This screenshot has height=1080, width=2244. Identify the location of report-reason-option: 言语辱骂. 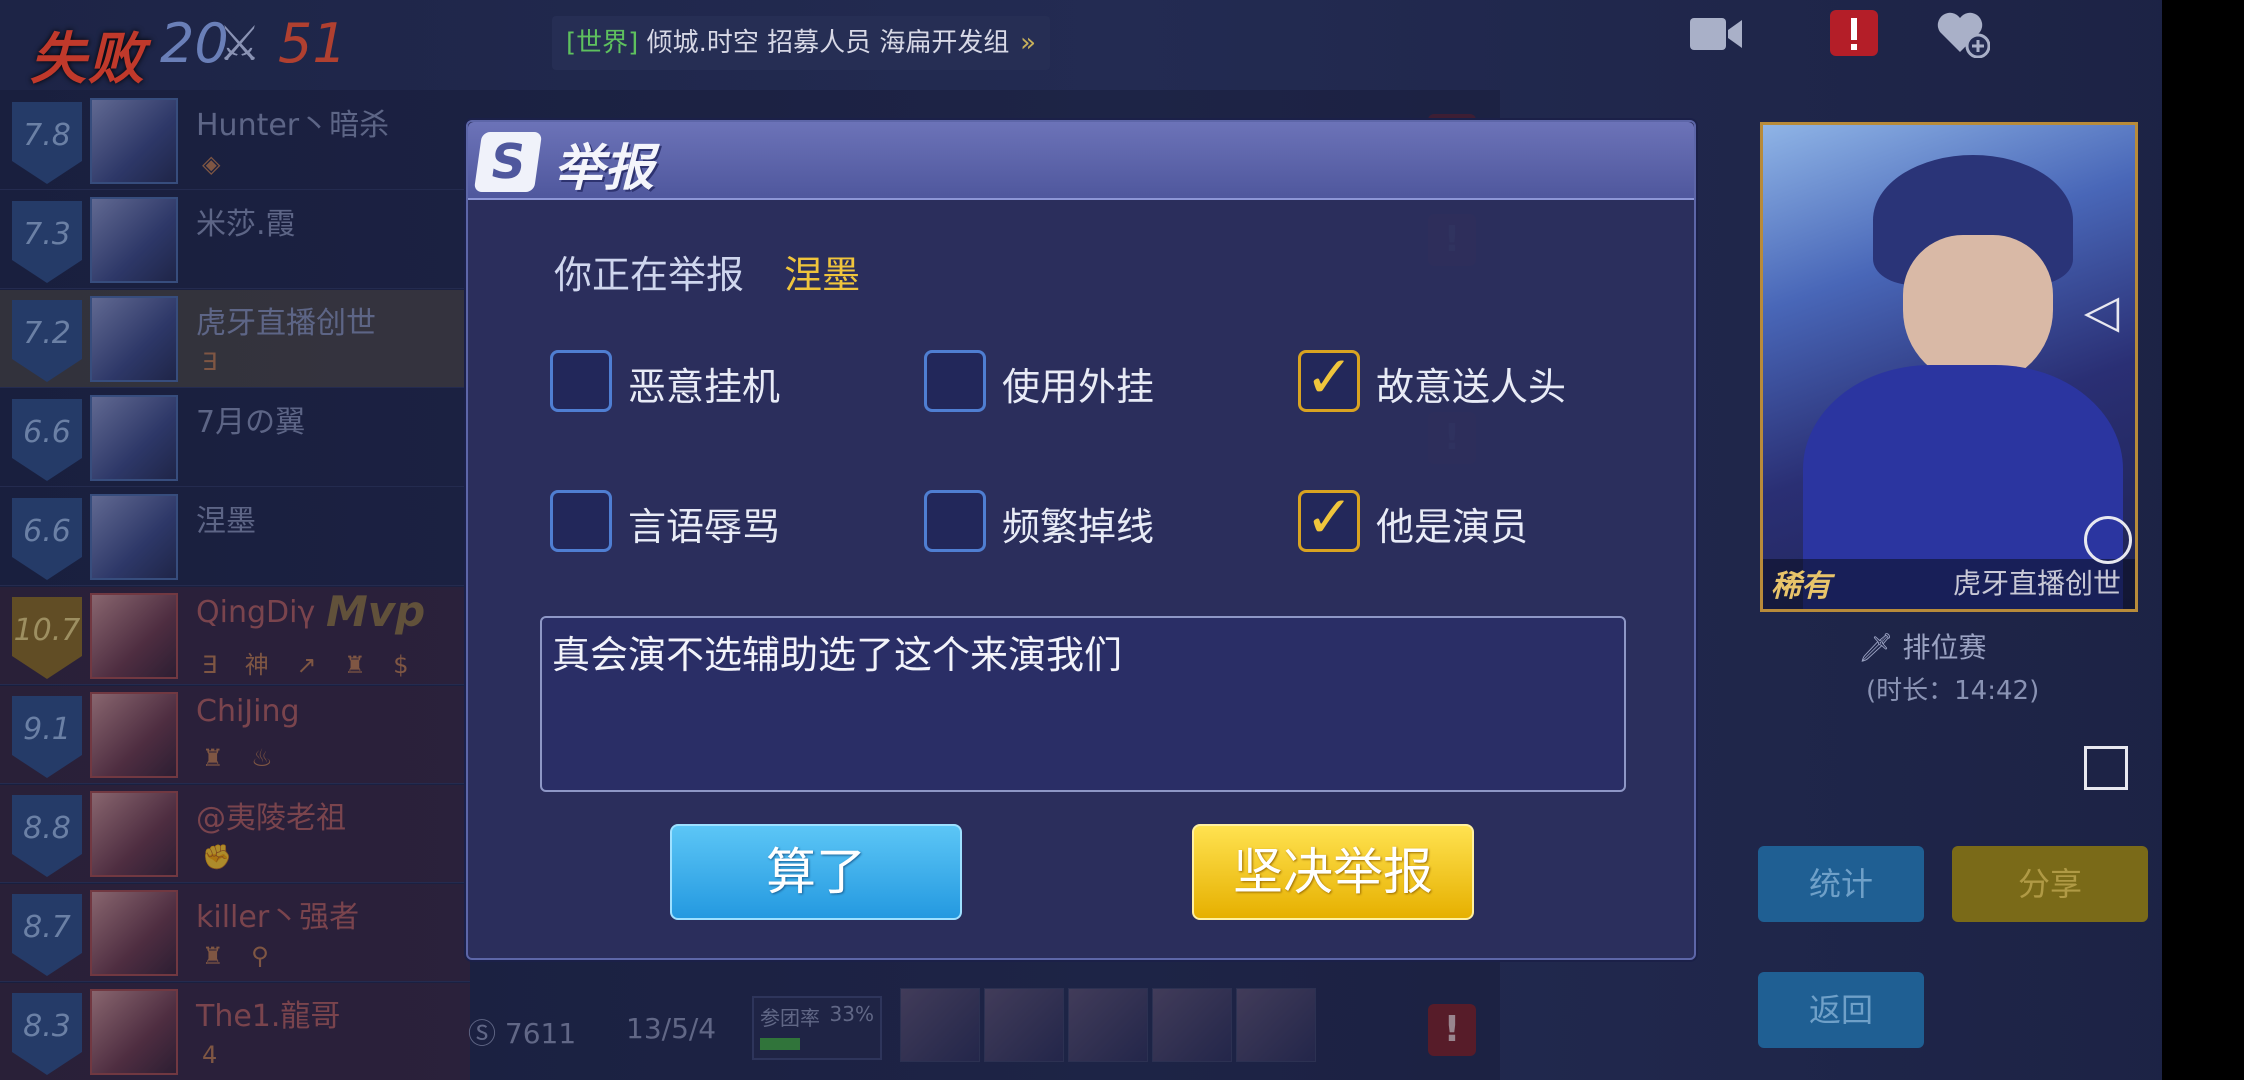
(720, 522).